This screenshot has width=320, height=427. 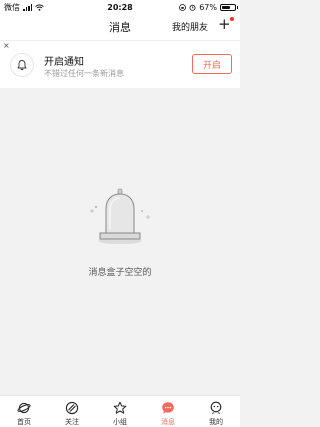 What do you see at coordinates (24, 408) in the screenshot?
I see `planet-icon` at bounding box center [24, 408].